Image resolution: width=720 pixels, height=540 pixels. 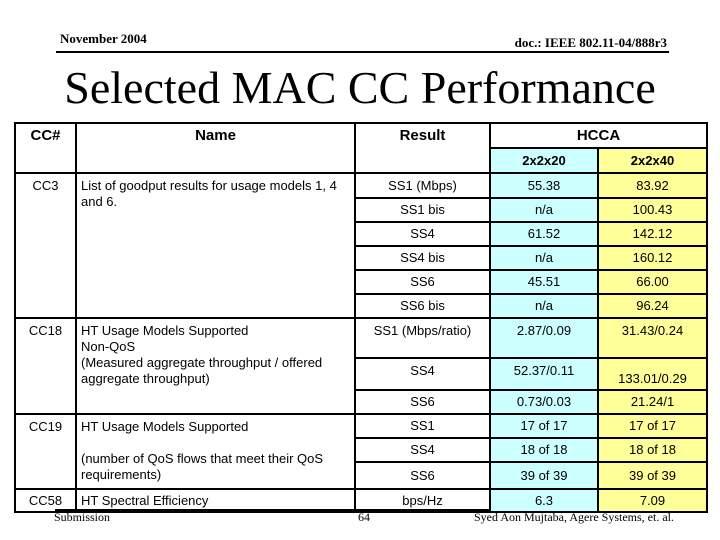 What do you see at coordinates (652, 475) in the screenshot?
I see `value-2x2x40: 39 of 39` at bounding box center [652, 475].